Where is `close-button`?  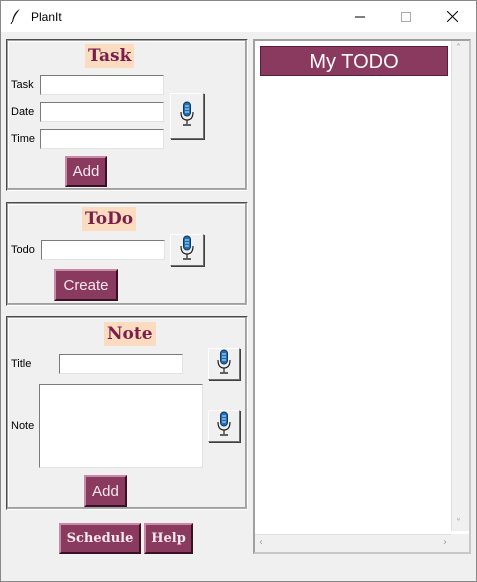
close-button is located at coordinates (452, 16).